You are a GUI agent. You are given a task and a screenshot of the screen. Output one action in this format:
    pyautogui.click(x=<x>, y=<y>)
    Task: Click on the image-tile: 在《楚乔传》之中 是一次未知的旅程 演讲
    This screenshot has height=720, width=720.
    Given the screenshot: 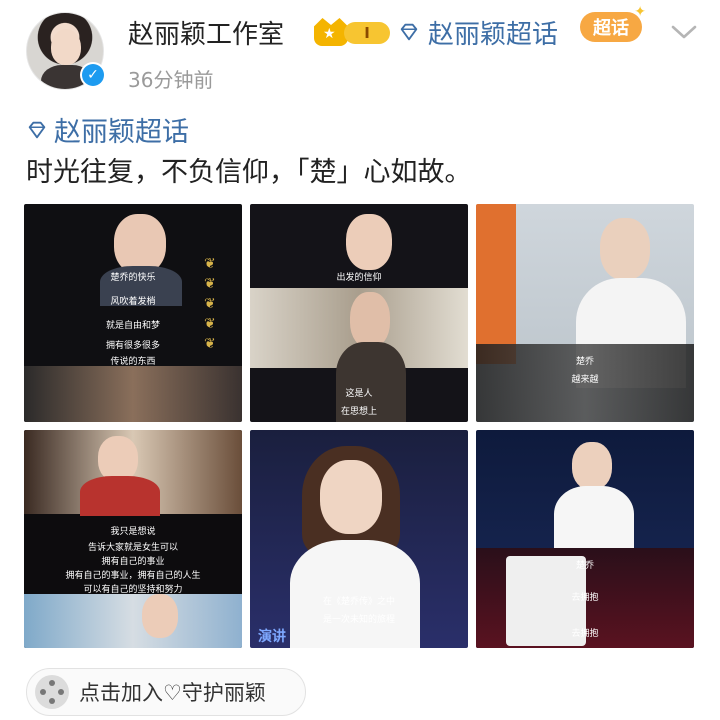 What is the action you would take?
    pyautogui.click(x=359, y=539)
    